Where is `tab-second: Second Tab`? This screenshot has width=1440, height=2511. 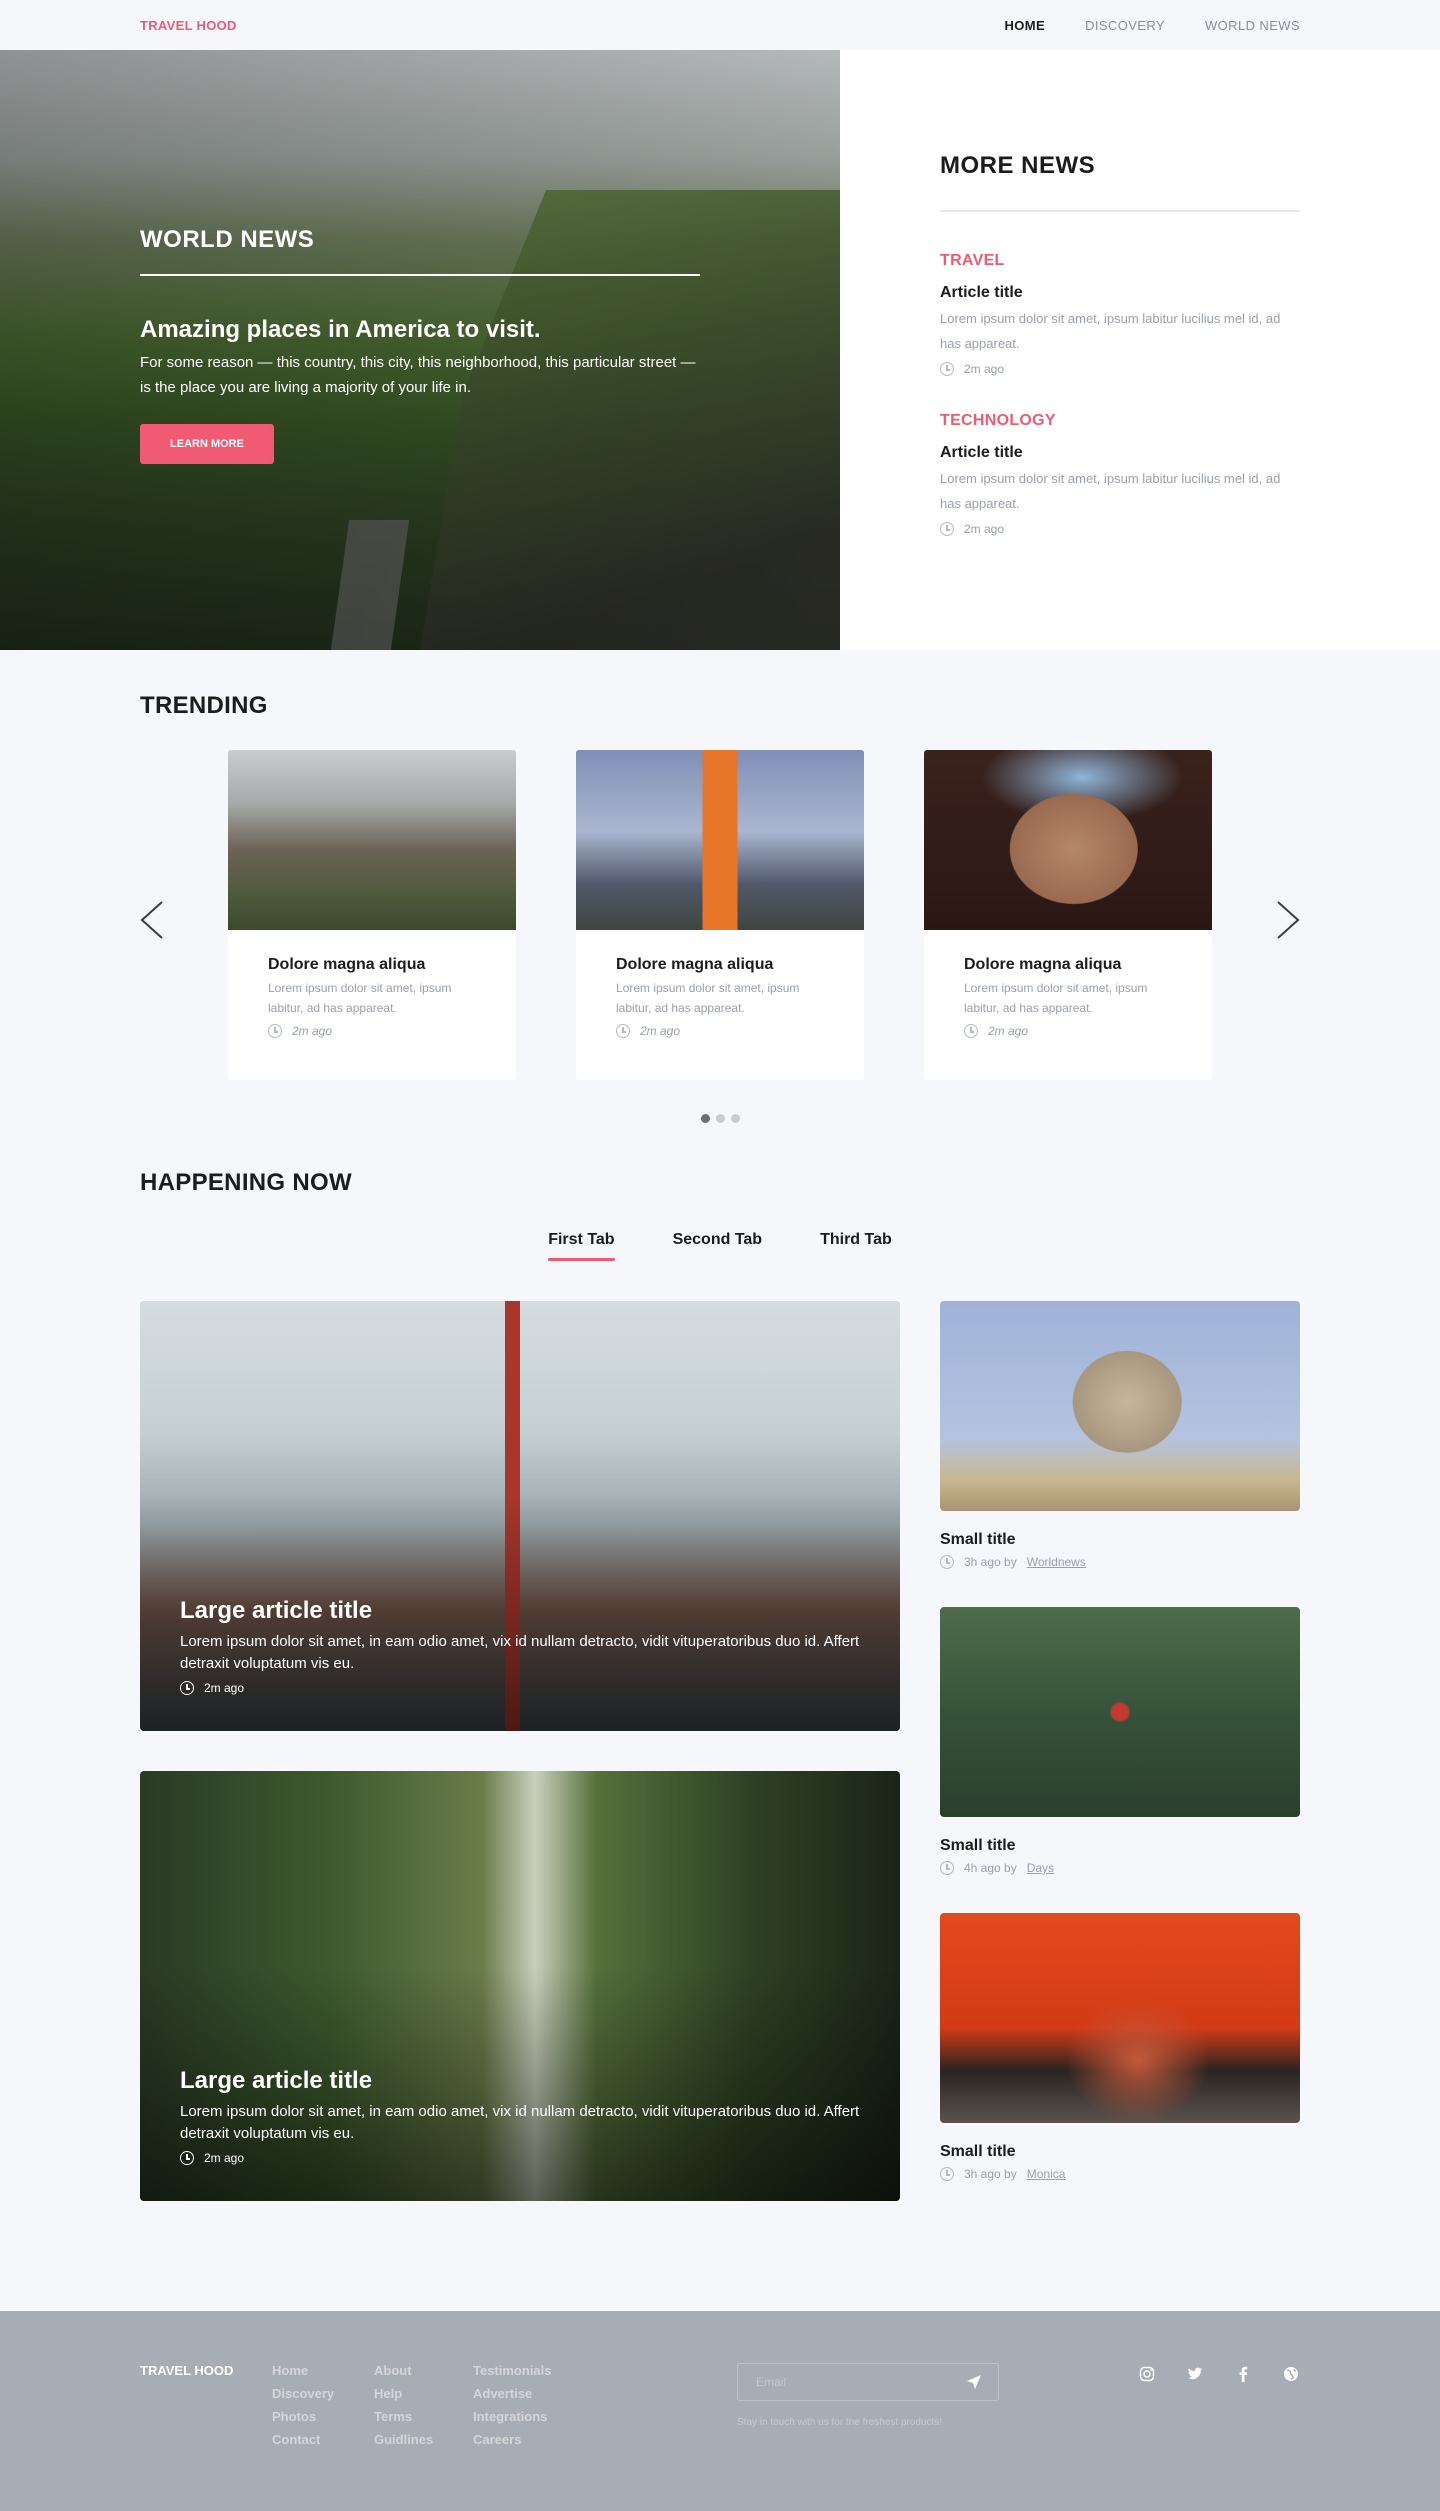
tab-second: Second Tab is located at coordinates (718, 1246).